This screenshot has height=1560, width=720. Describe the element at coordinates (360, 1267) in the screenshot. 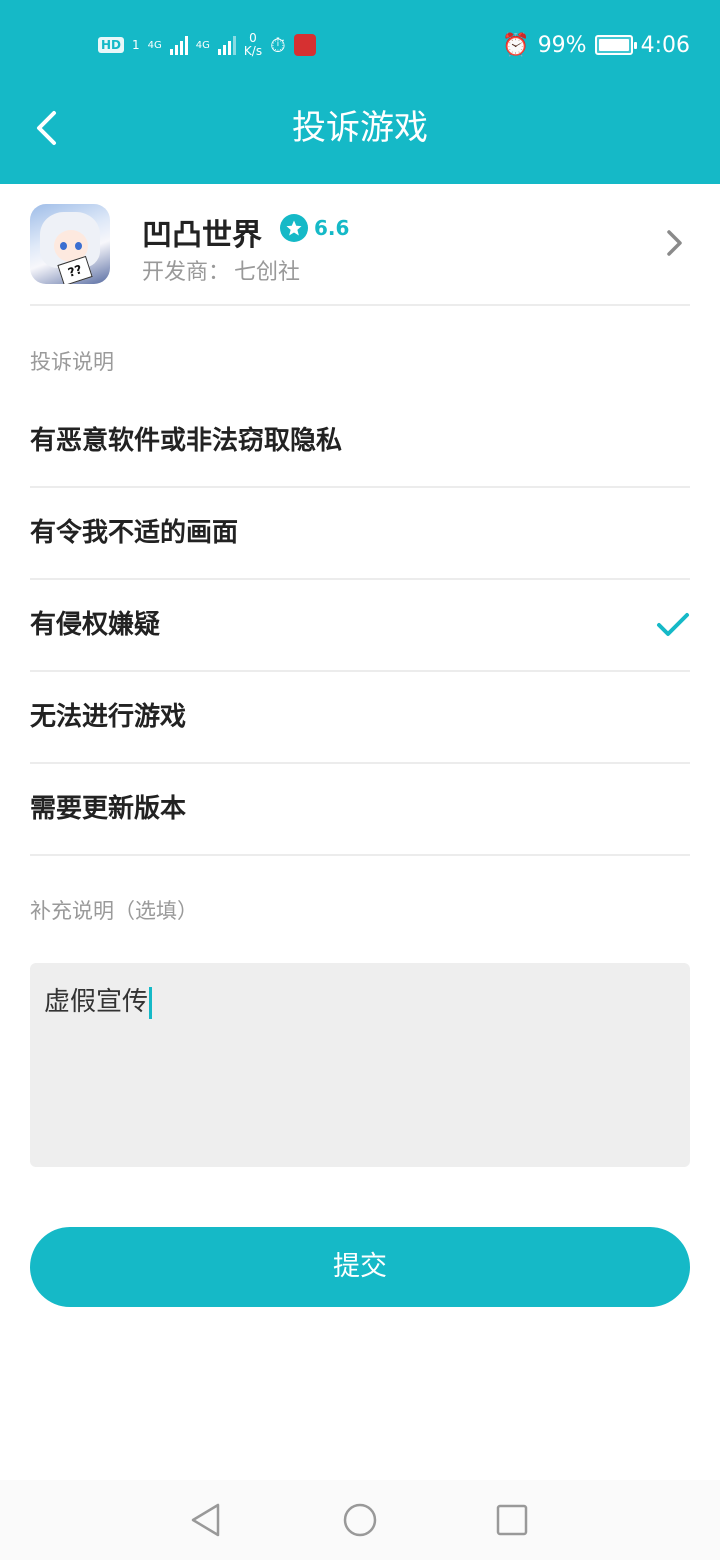

I see `submit-button: 提交` at that location.